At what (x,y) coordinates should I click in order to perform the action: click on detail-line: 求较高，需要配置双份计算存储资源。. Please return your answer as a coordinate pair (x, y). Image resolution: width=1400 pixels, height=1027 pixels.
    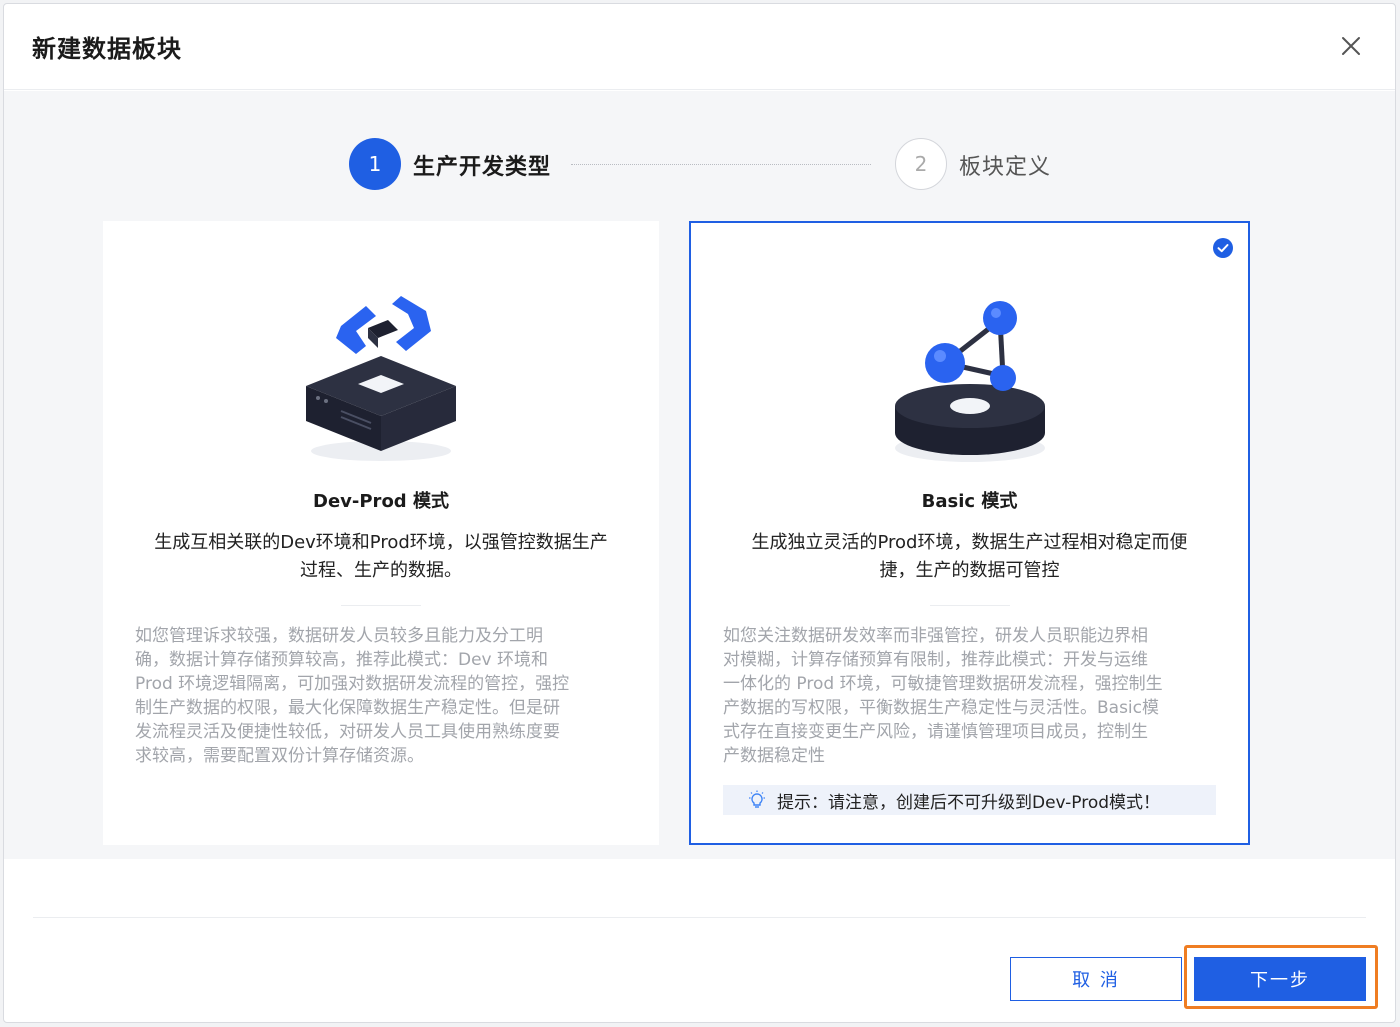
    Looking at the image, I should click on (279, 756).